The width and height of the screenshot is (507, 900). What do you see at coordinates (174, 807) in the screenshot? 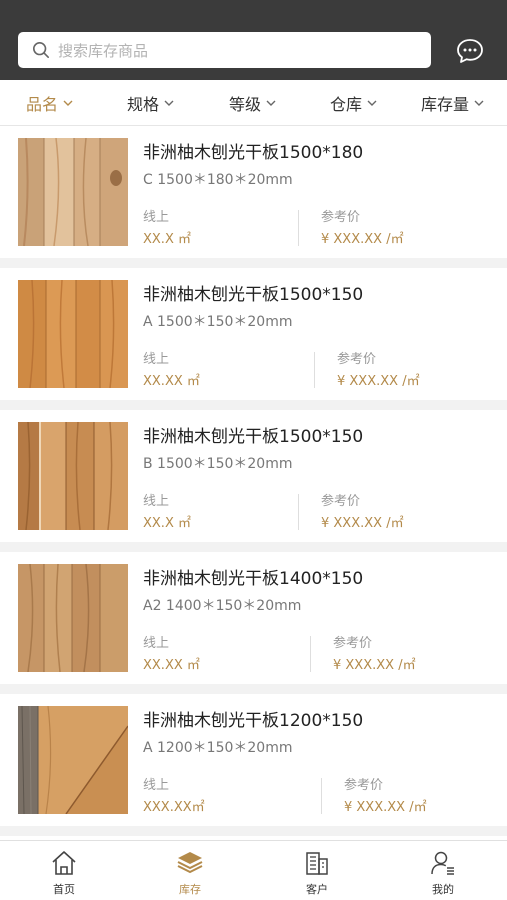
I see `stock-value: XXX.XX㎡` at bounding box center [174, 807].